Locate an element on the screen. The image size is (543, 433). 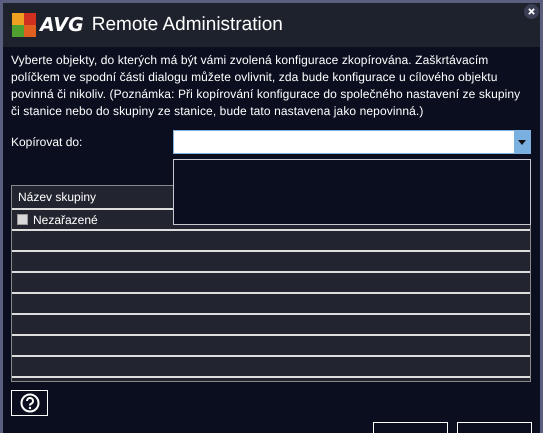
close-icon is located at coordinates (531, 11).